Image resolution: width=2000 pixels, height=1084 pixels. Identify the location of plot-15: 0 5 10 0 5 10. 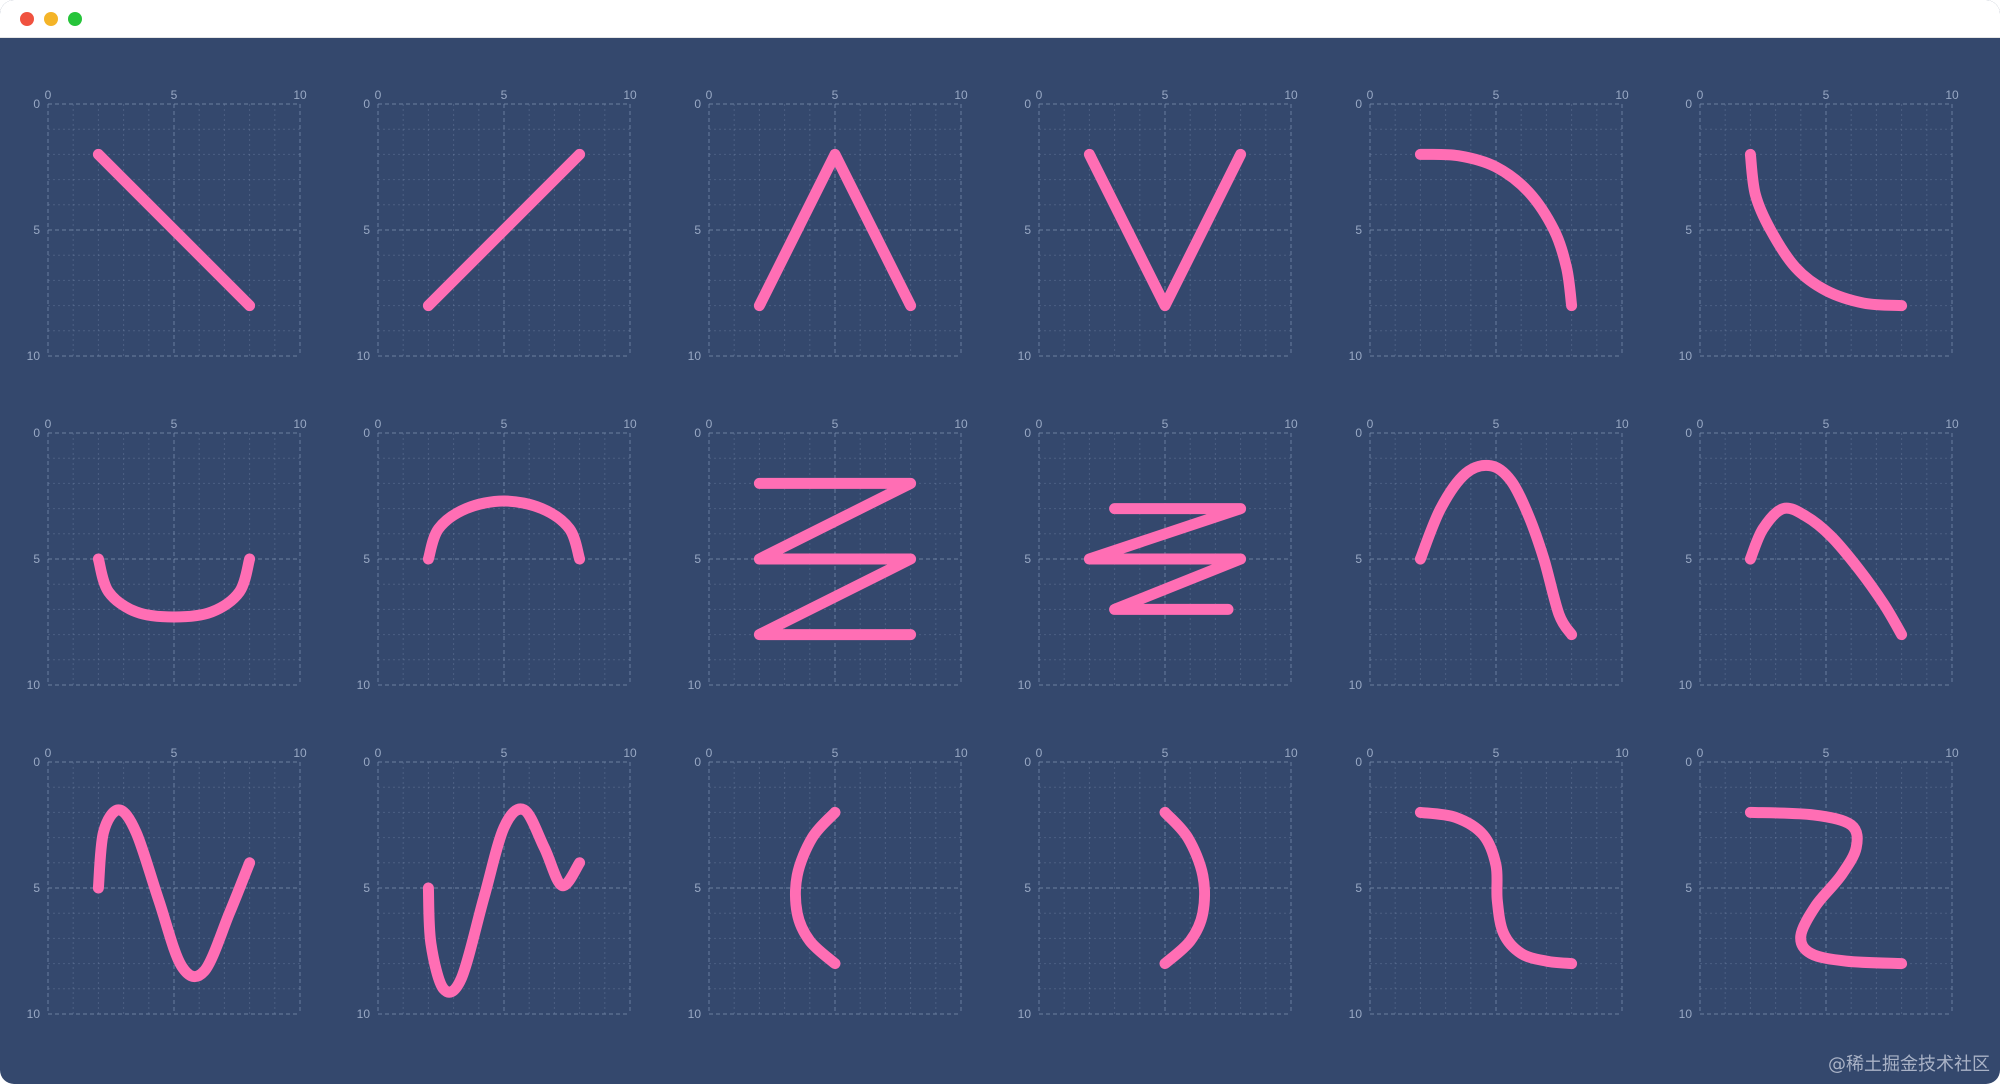
(828, 883).